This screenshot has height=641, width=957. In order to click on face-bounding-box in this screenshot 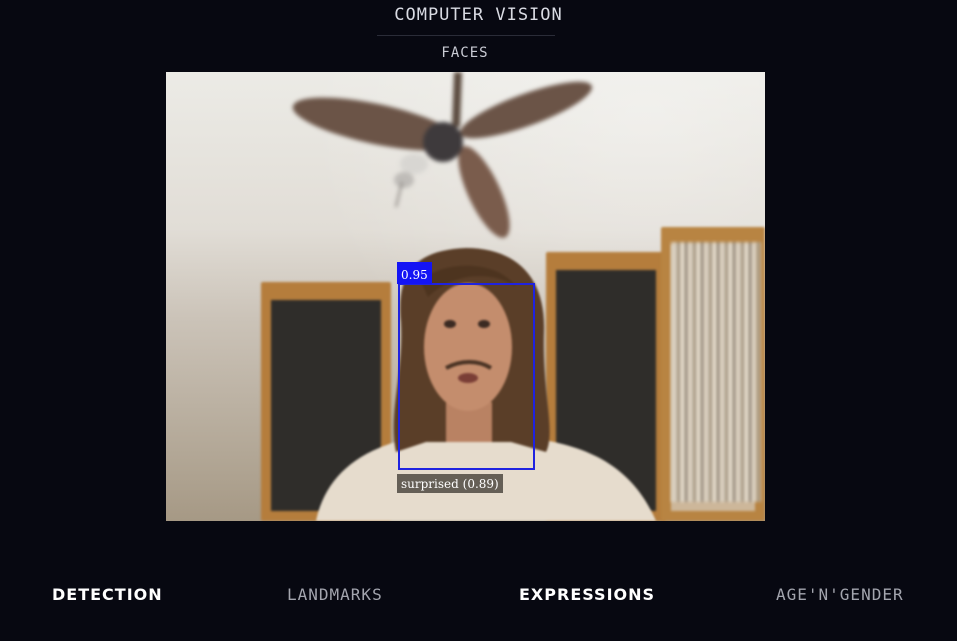, I will do `click(466, 376)`.